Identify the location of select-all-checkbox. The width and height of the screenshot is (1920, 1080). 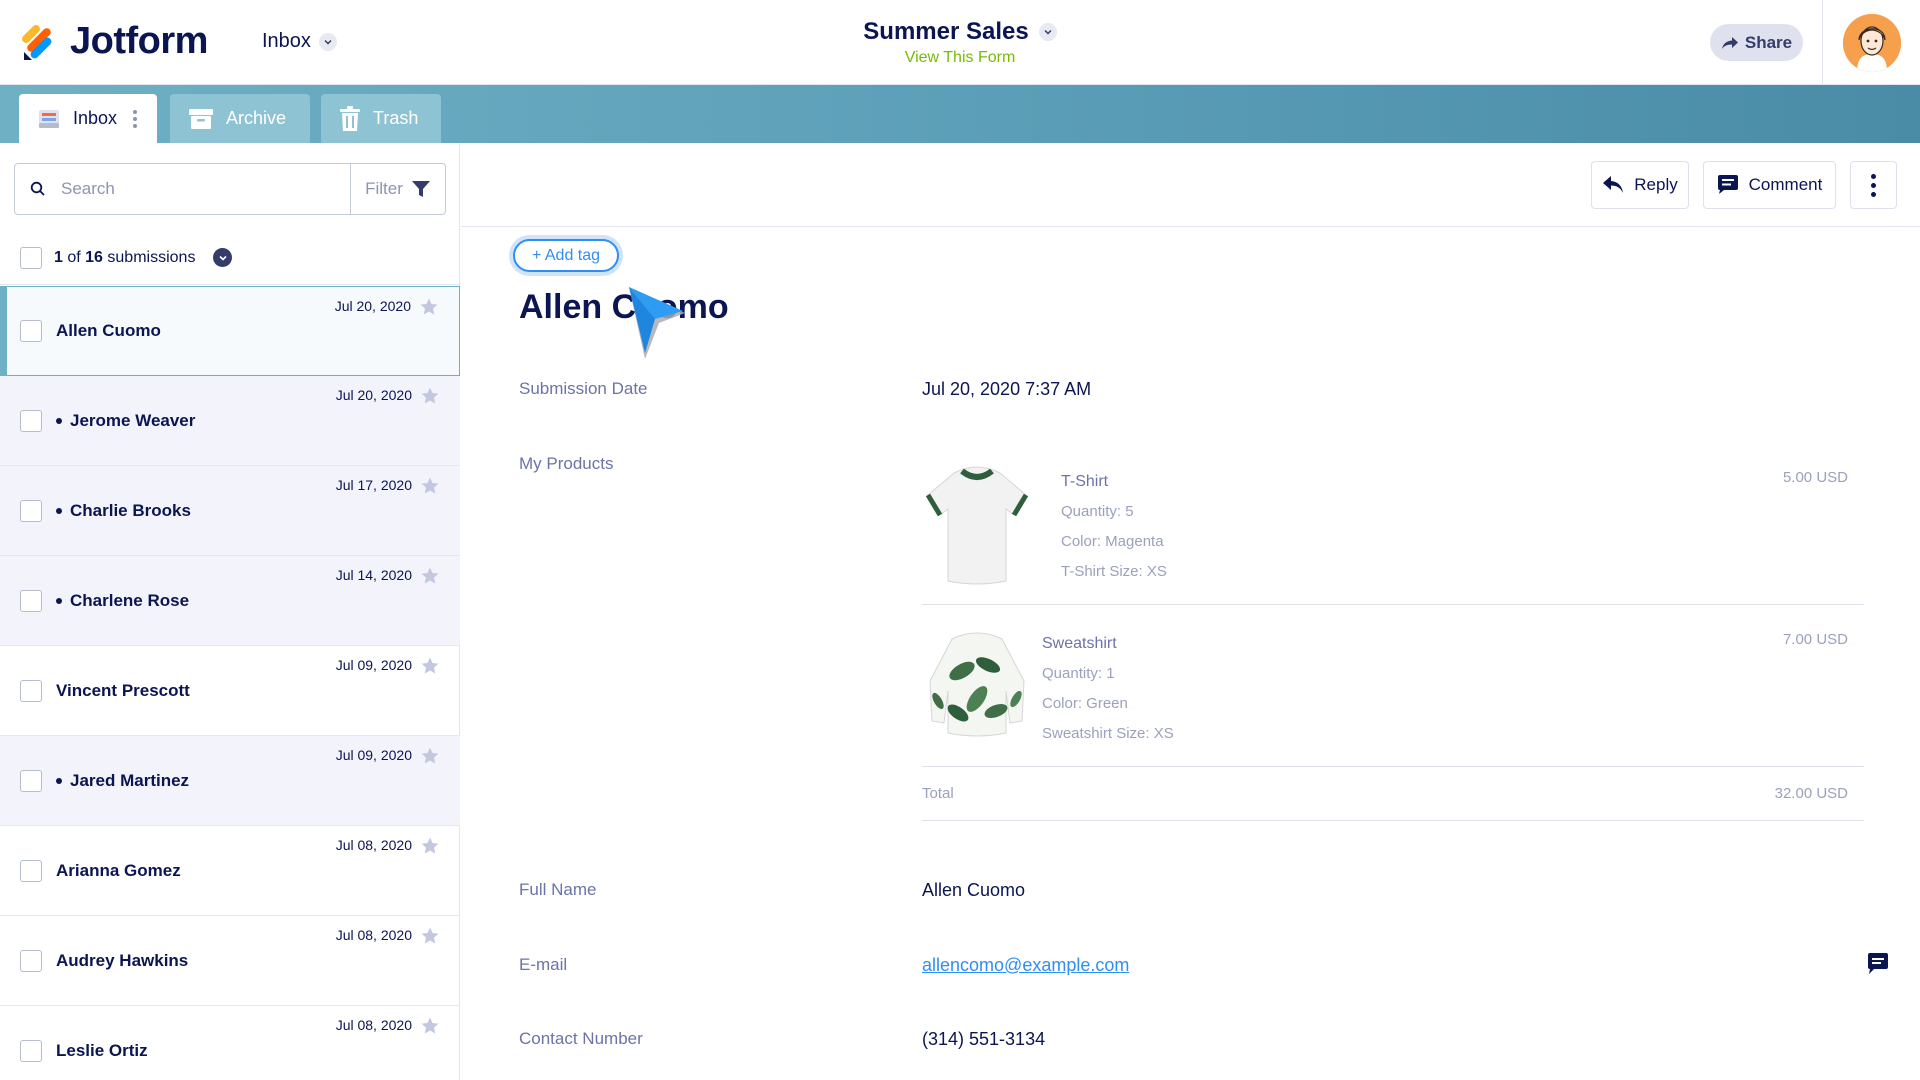
(31, 257).